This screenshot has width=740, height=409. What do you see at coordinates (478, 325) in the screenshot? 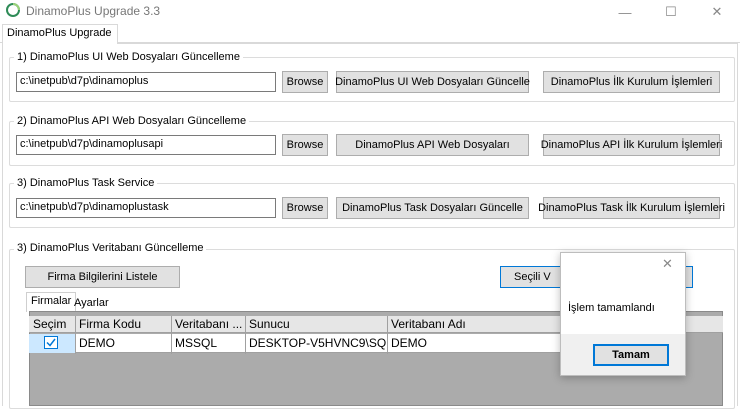
I see `column-header-veritabani-adi: Veritabanı Adı` at bounding box center [478, 325].